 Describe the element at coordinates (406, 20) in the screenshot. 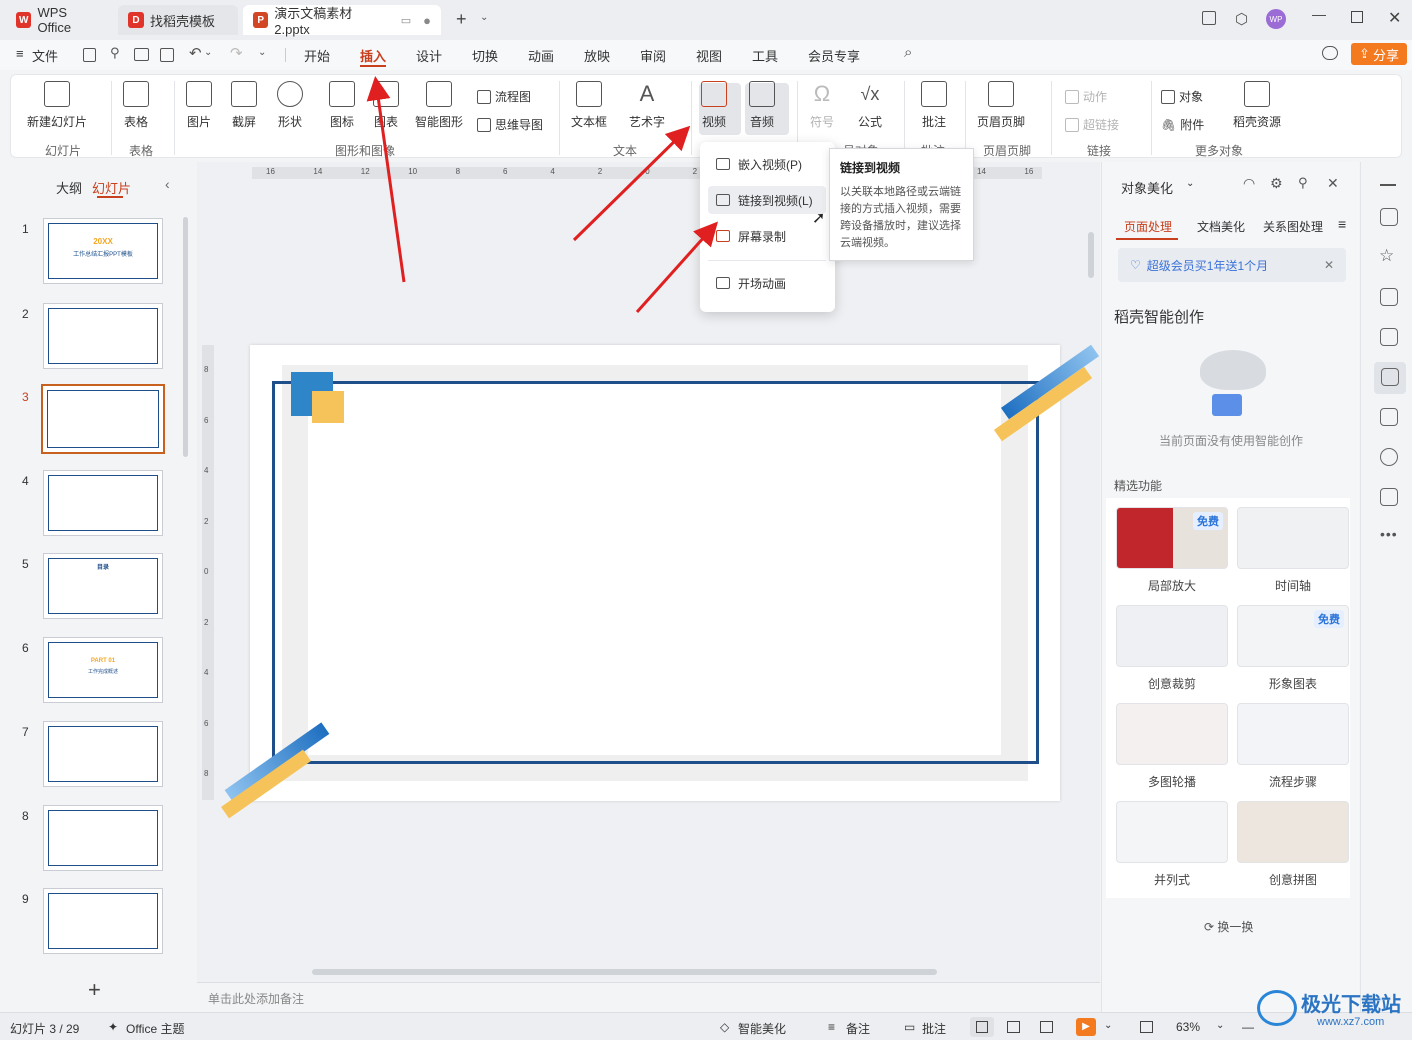

I see `monitor-icon: ▭` at that location.